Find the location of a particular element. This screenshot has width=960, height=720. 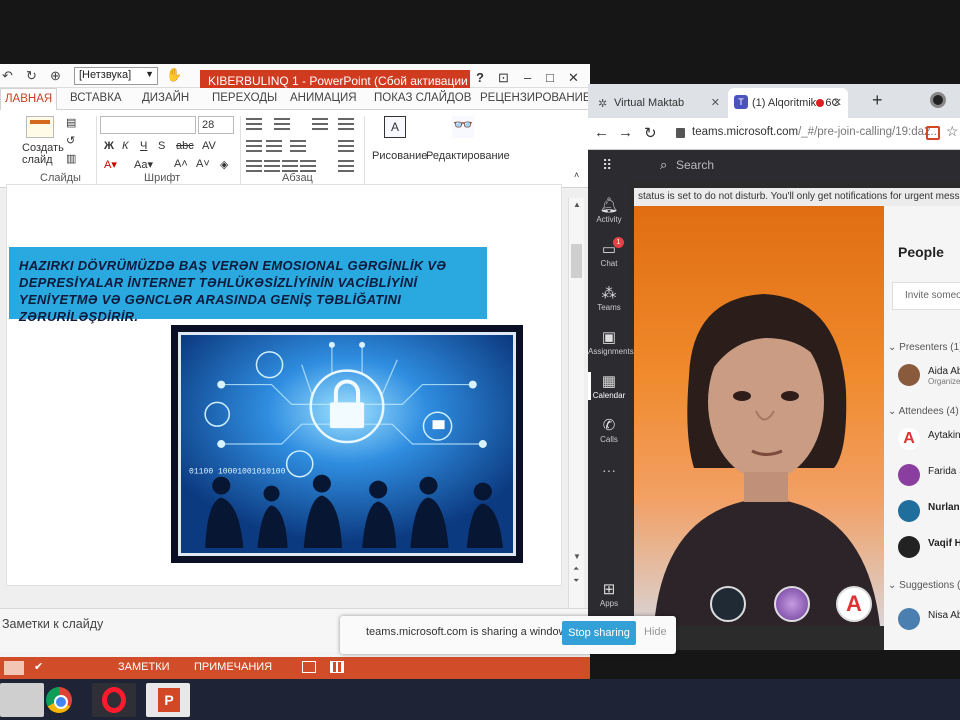

participant-row: Nurlana is located at coordinates (929, 510).